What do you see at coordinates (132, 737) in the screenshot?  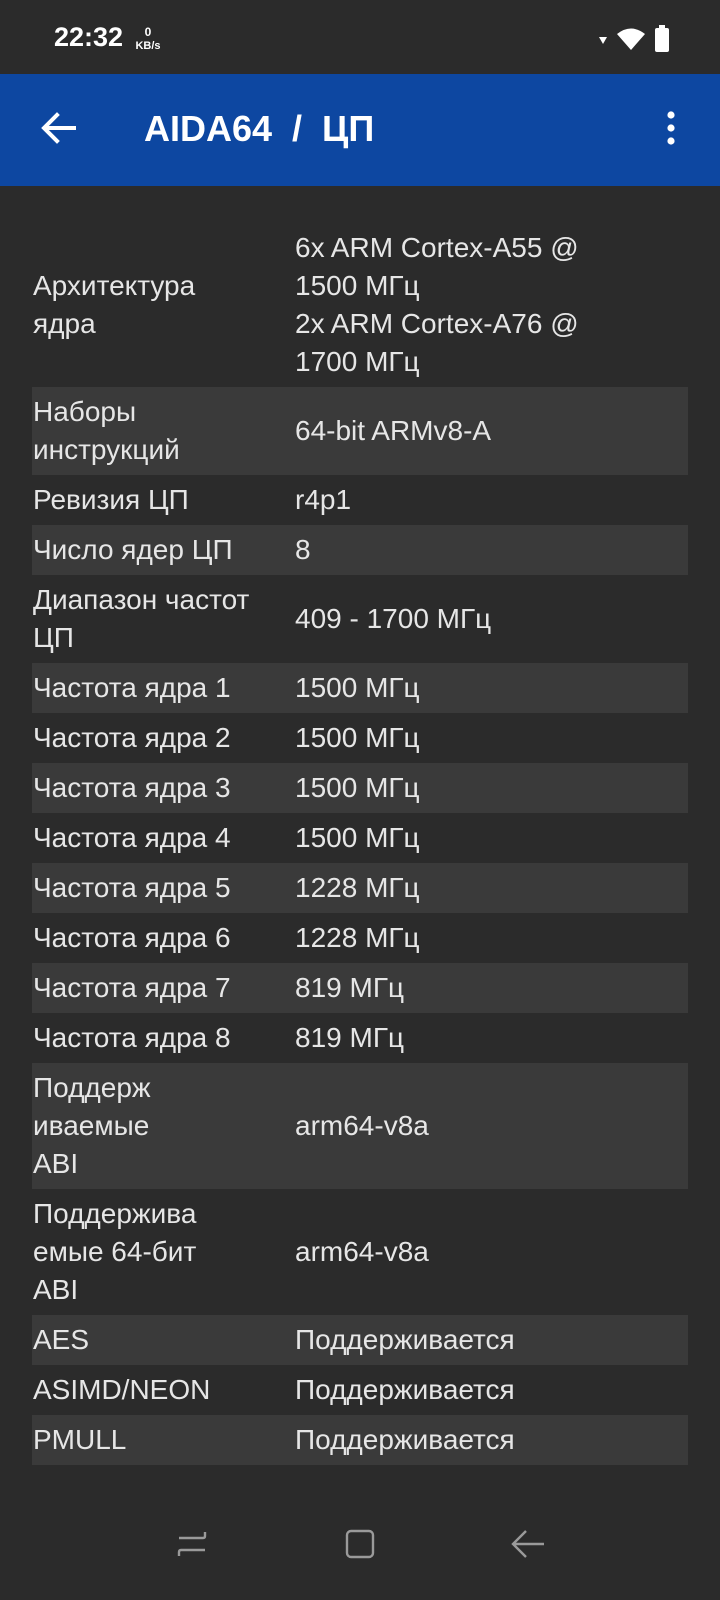 I see `row-label-line: Частота ядра 2` at bounding box center [132, 737].